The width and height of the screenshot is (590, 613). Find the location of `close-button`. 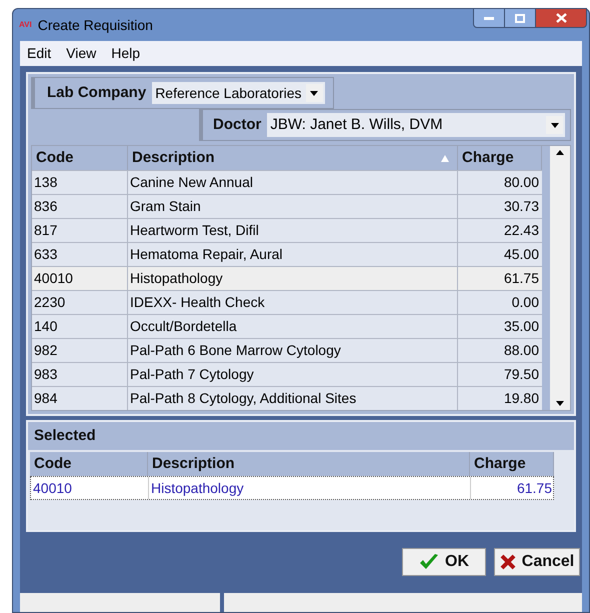

close-button is located at coordinates (561, 18).